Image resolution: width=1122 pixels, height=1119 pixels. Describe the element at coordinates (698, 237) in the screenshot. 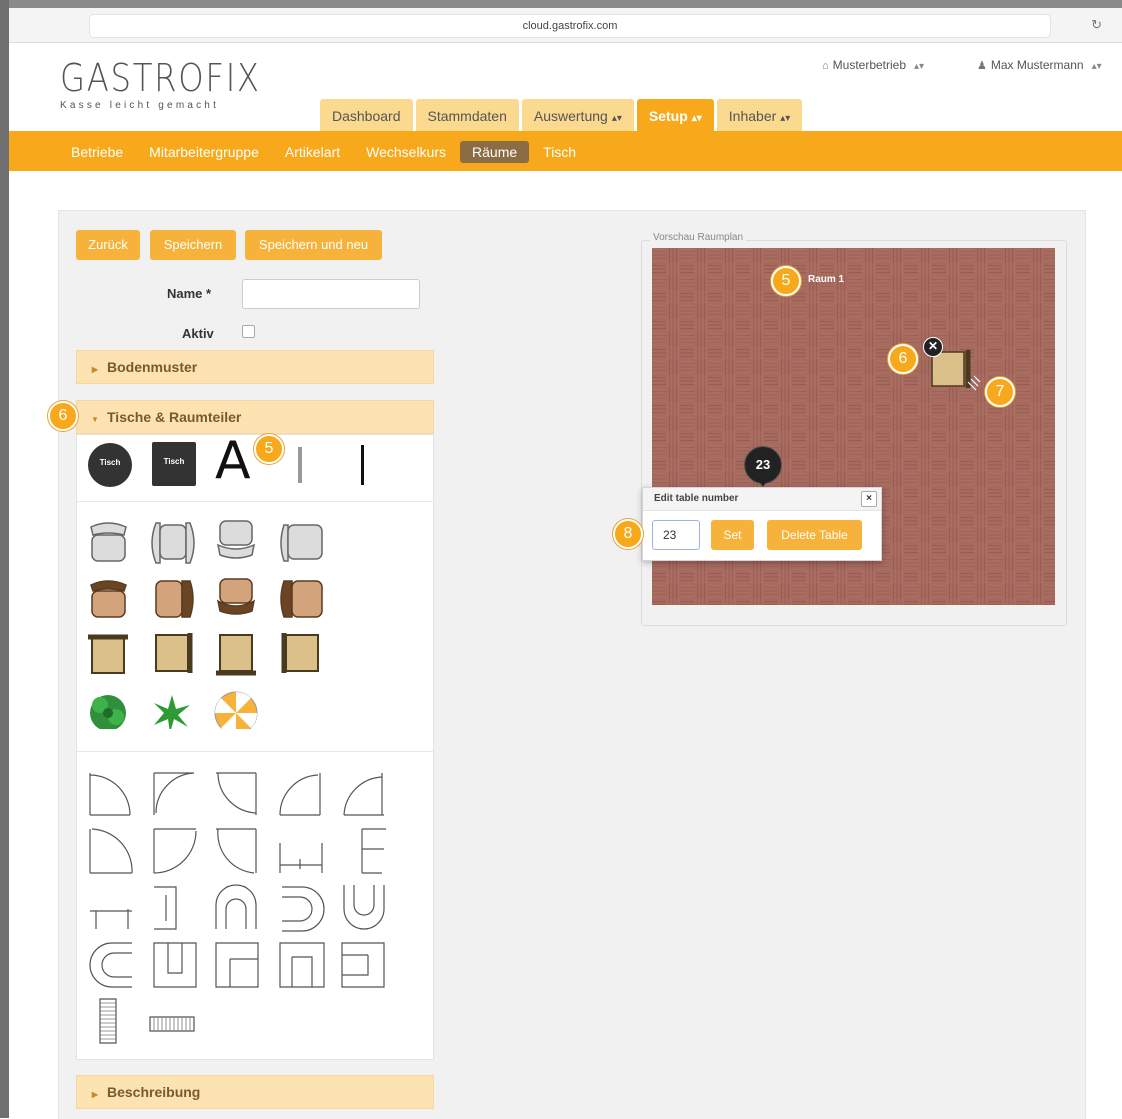

I see `room-preview-legend: Vorschau Raumplan` at that location.